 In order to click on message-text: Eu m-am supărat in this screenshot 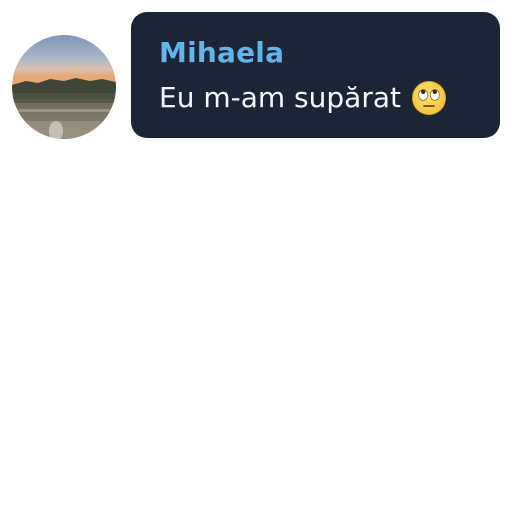, I will do `click(280, 97)`.